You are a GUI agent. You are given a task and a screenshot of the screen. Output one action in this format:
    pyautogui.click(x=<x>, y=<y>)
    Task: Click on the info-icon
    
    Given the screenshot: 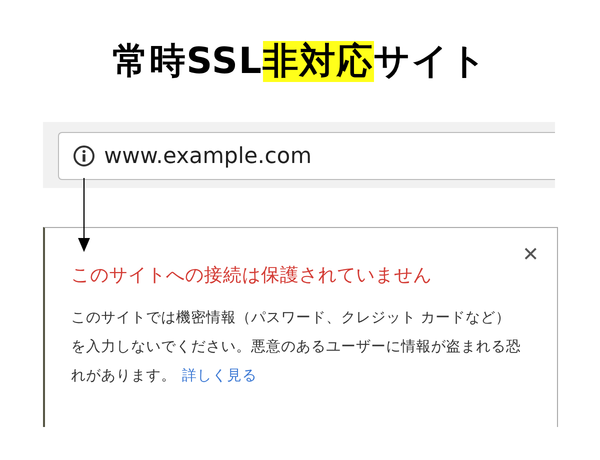 What is the action you would take?
    pyautogui.click(x=84, y=156)
    